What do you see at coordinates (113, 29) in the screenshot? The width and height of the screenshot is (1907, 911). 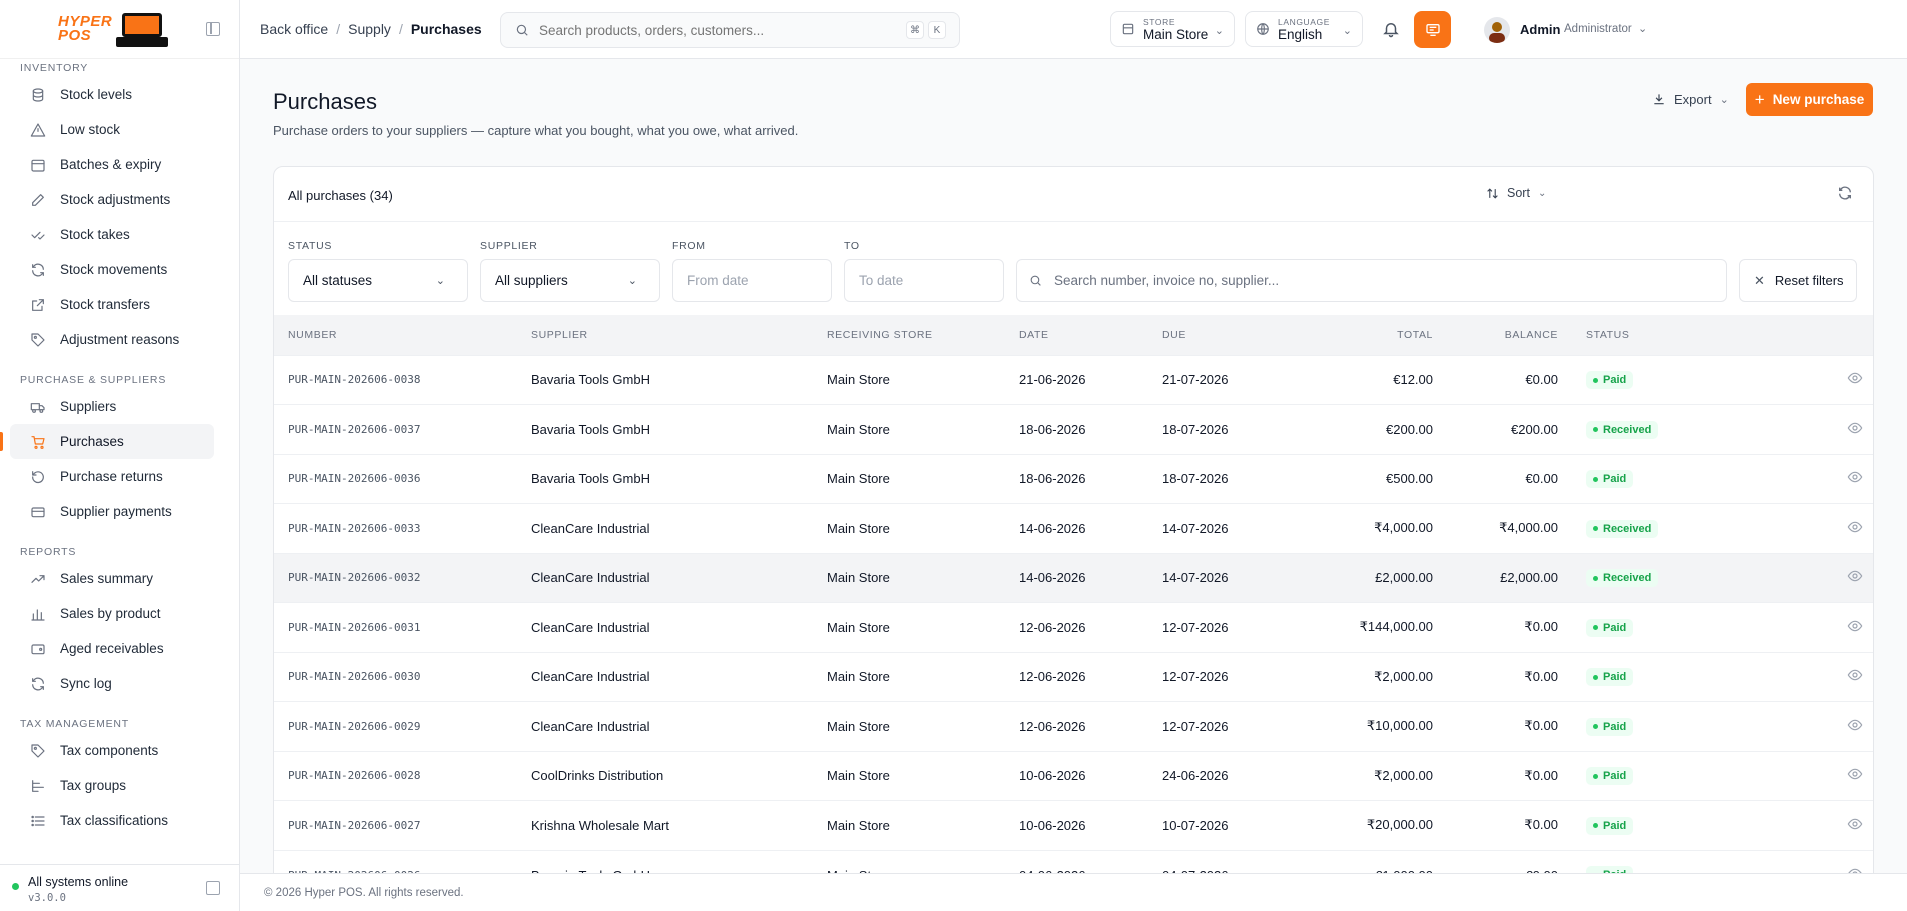 I see `logo: HYPER POS` at bounding box center [113, 29].